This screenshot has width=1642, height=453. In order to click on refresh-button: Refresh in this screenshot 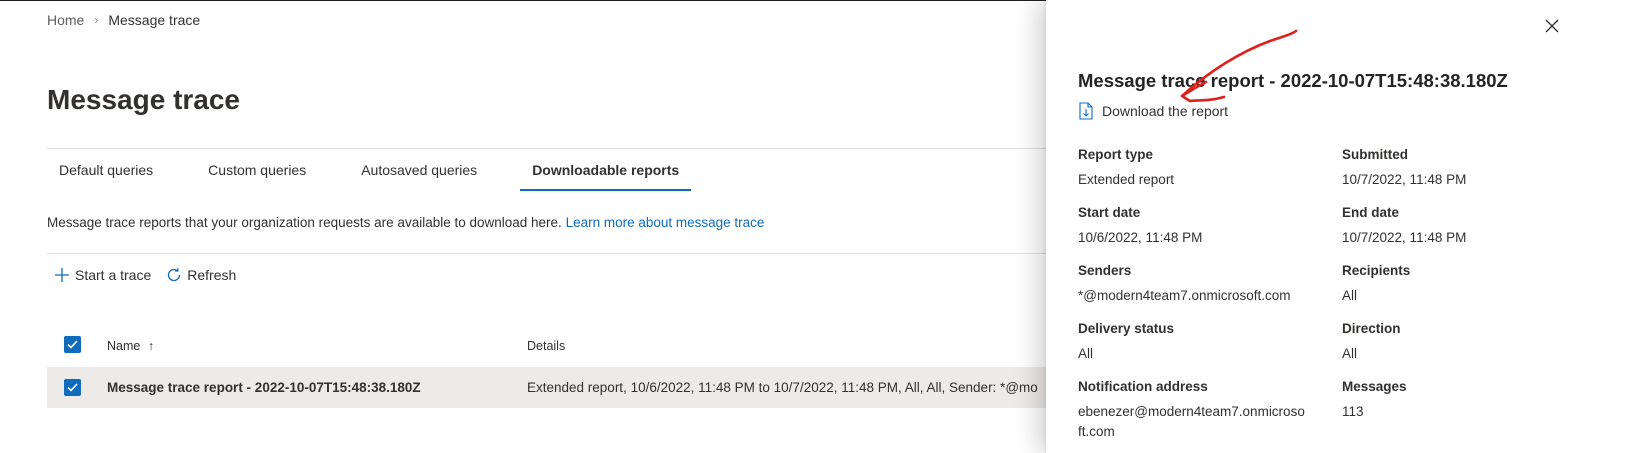, I will do `click(200, 275)`.